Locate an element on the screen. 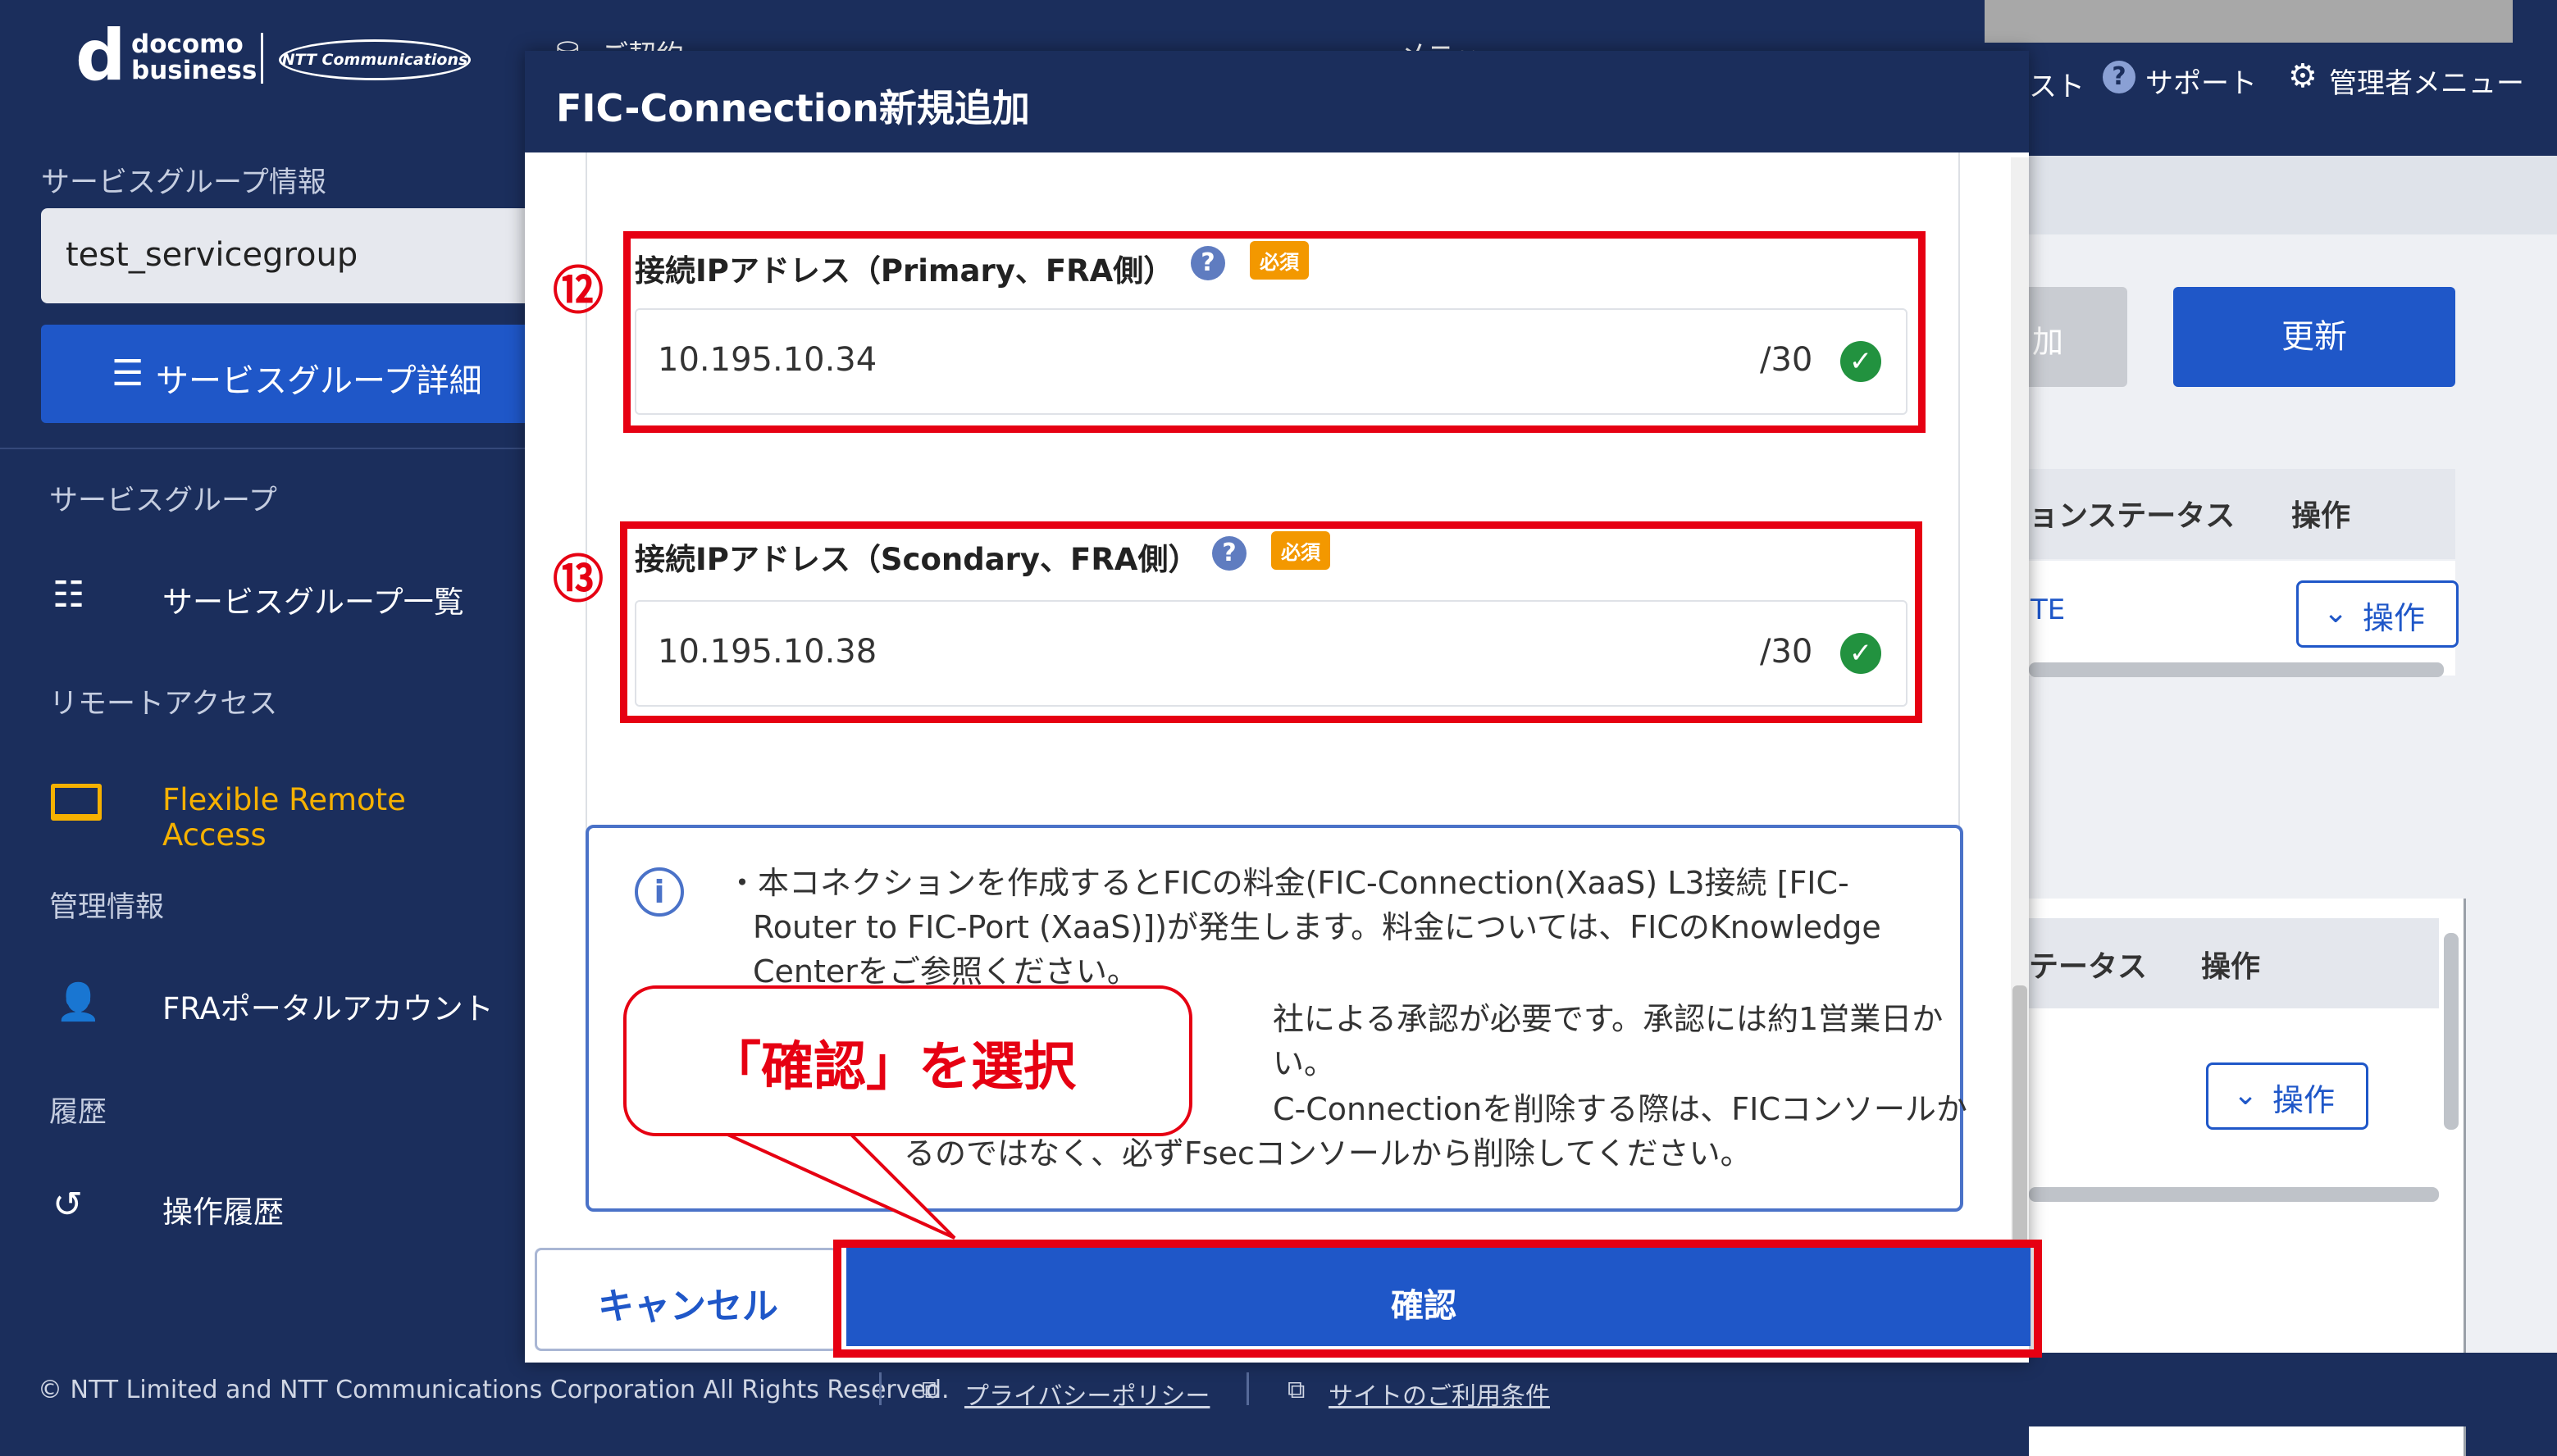 Image resolution: width=2557 pixels, height=1456 pixels. list-bullets-icon: ☷ is located at coordinates (68, 595).